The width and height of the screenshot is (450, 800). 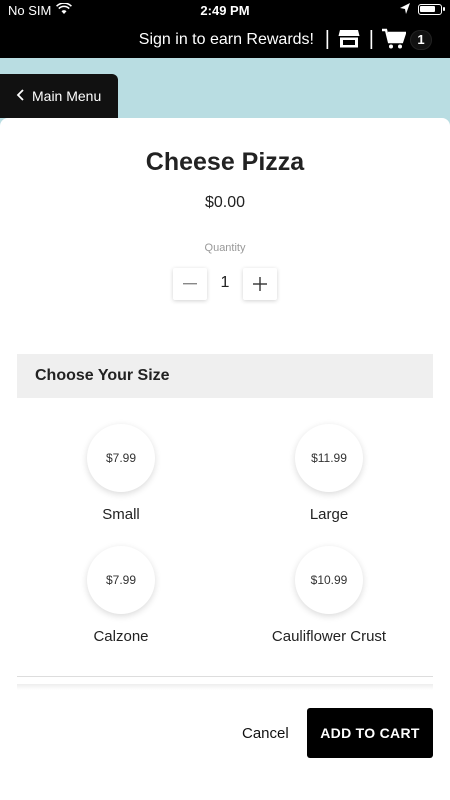 I want to click on size-option-label: Calzone, so click(x=121, y=636).